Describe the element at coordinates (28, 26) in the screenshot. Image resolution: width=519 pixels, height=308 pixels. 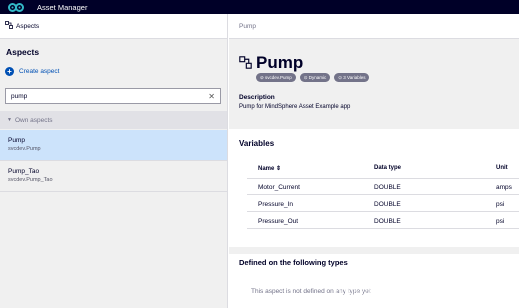
I see `sidebar-header-label: Aspects` at that location.